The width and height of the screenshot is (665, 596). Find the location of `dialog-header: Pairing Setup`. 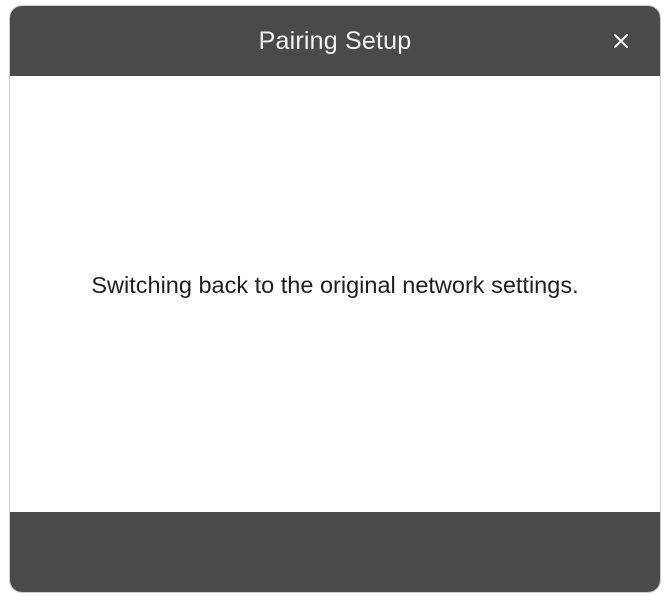

dialog-header: Pairing Setup is located at coordinates (335, 41).